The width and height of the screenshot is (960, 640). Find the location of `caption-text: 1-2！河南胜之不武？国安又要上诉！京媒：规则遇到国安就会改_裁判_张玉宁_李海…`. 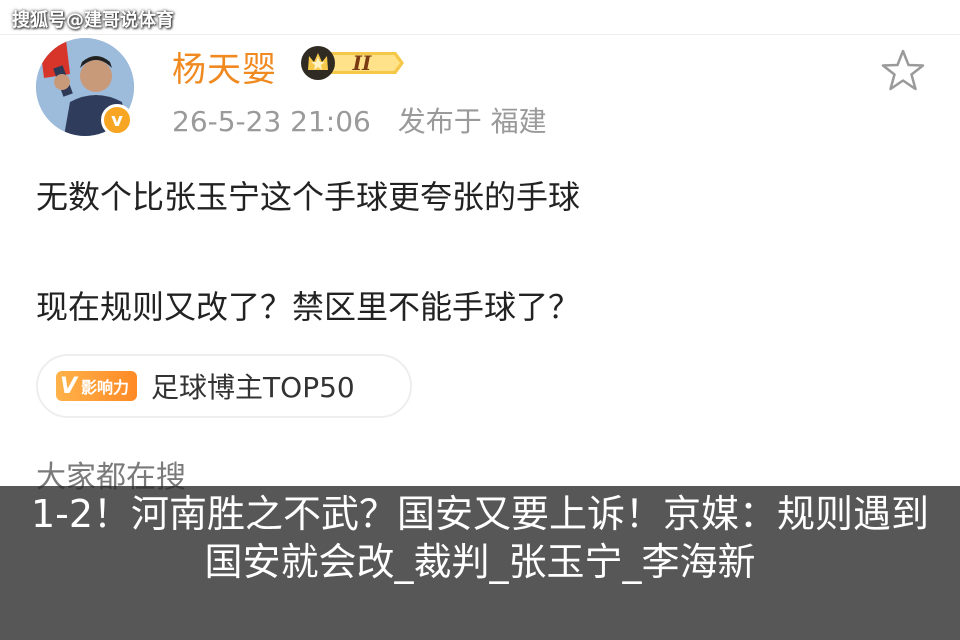

caption-text: 1-2！河南胜之不武？国安又要上诉！京媒：规则遇到国安就会改_裁判_张玉宁_李海… is located at coordinates (480, 538).